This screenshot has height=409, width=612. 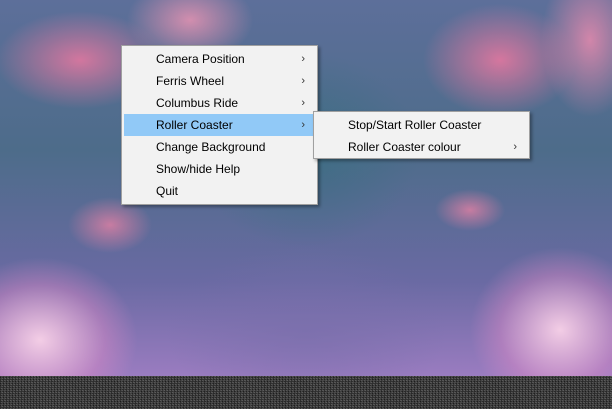 I want to click on menu-item-roller-coaster-colour: Roller Coaster colour ›, so click(x=421, y=147).